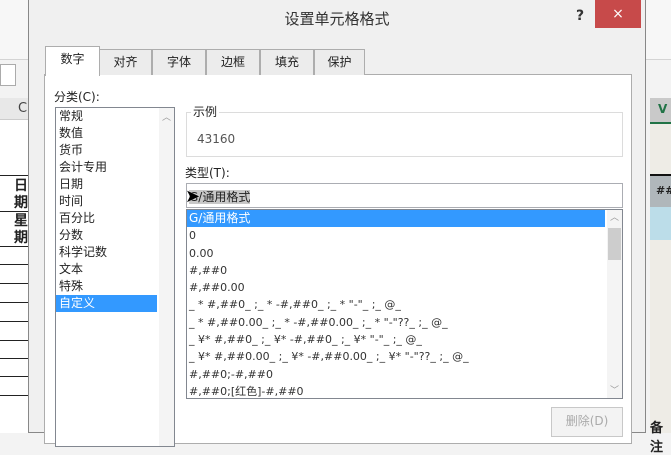 The width and height of the screenshot is (671, 455). I want to click on sheet-left: 日期 星期, so click(15, 276).